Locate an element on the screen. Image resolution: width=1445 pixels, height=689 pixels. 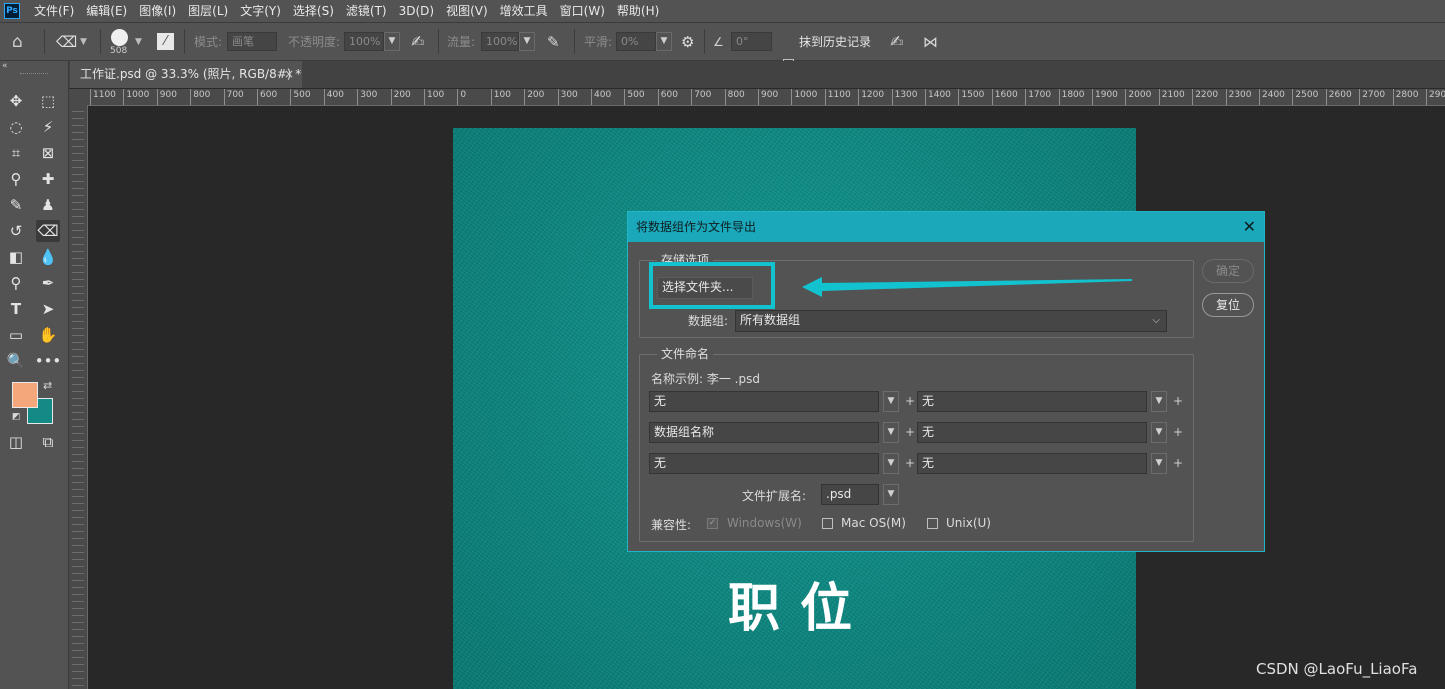
screen-mode-icon: ⧉ is located at coordinates (48, 442).